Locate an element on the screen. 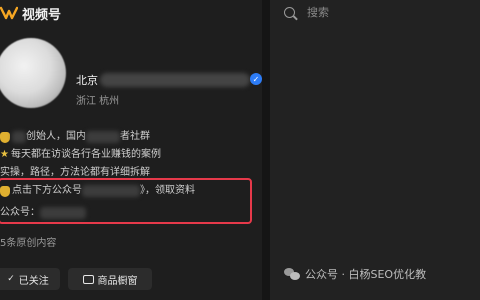  search-bar: 搜索 is located at coordinates (375, 12).